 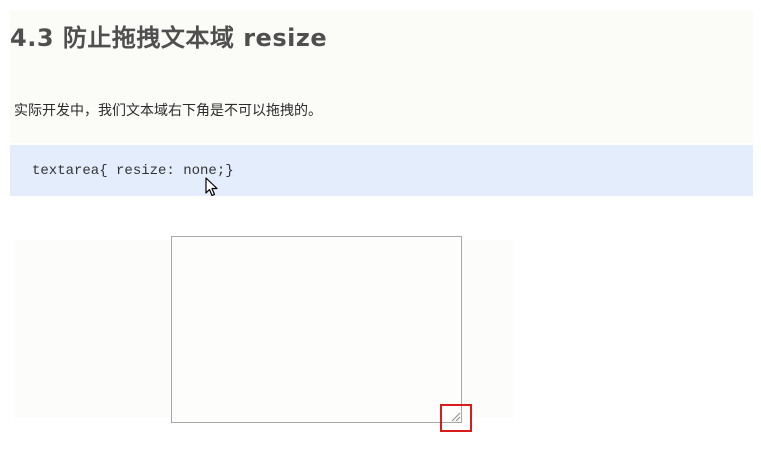 I want to click on description-text: 实际开发中，我们文本域右下角是不可以拖拽的。, so click(x=168, y=111).